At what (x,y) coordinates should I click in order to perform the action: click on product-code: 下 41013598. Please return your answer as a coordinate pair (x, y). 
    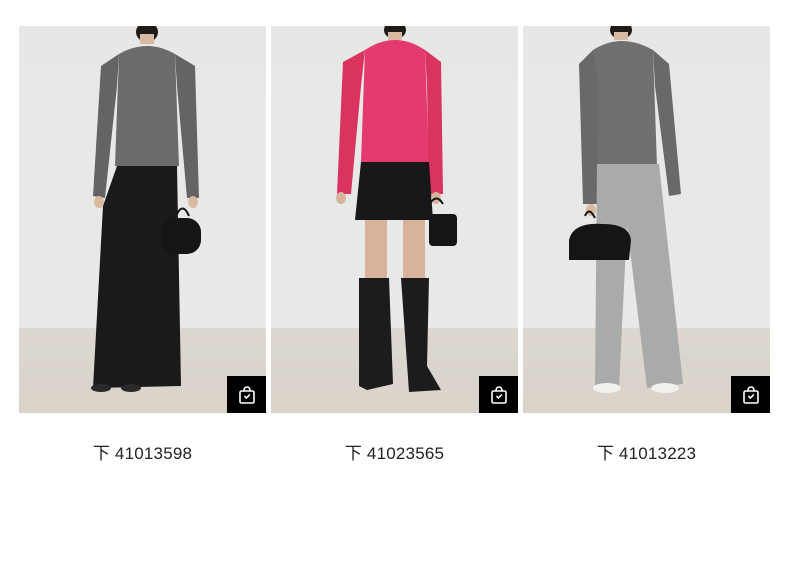
    Looking at the image, I should click on (142, 451).